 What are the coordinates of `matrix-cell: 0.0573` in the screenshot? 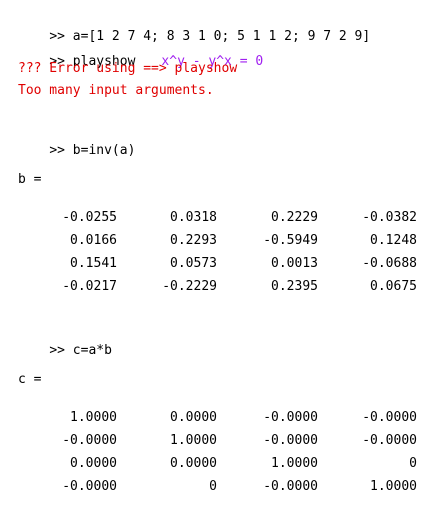 It's located at (193, 263).